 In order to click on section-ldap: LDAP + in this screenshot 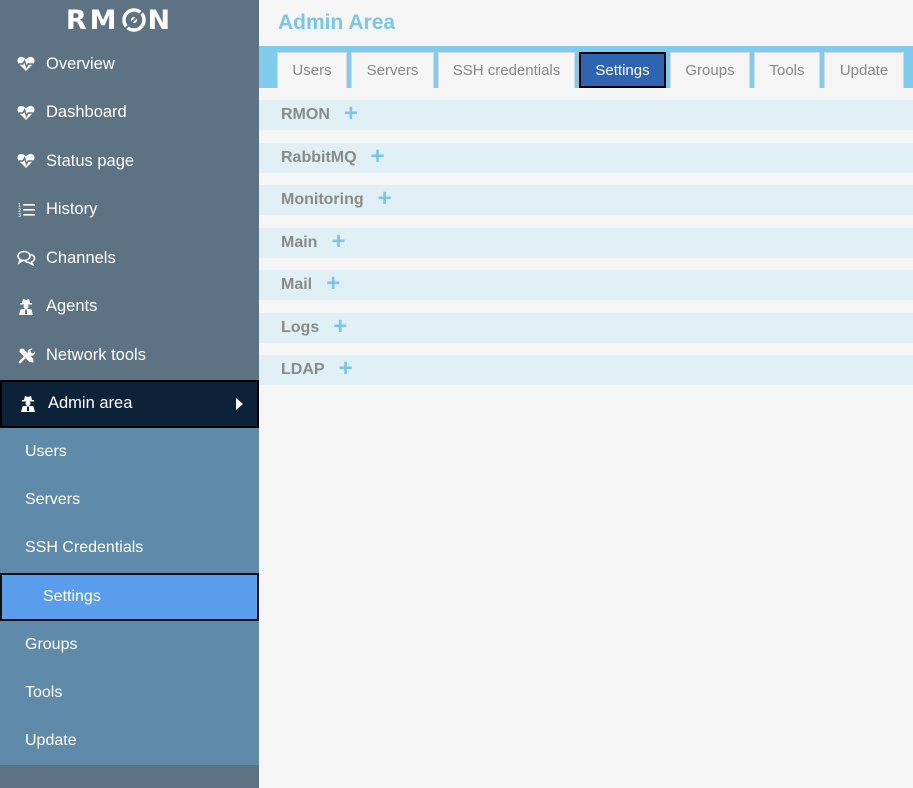, I will do `click(586, 370)`.